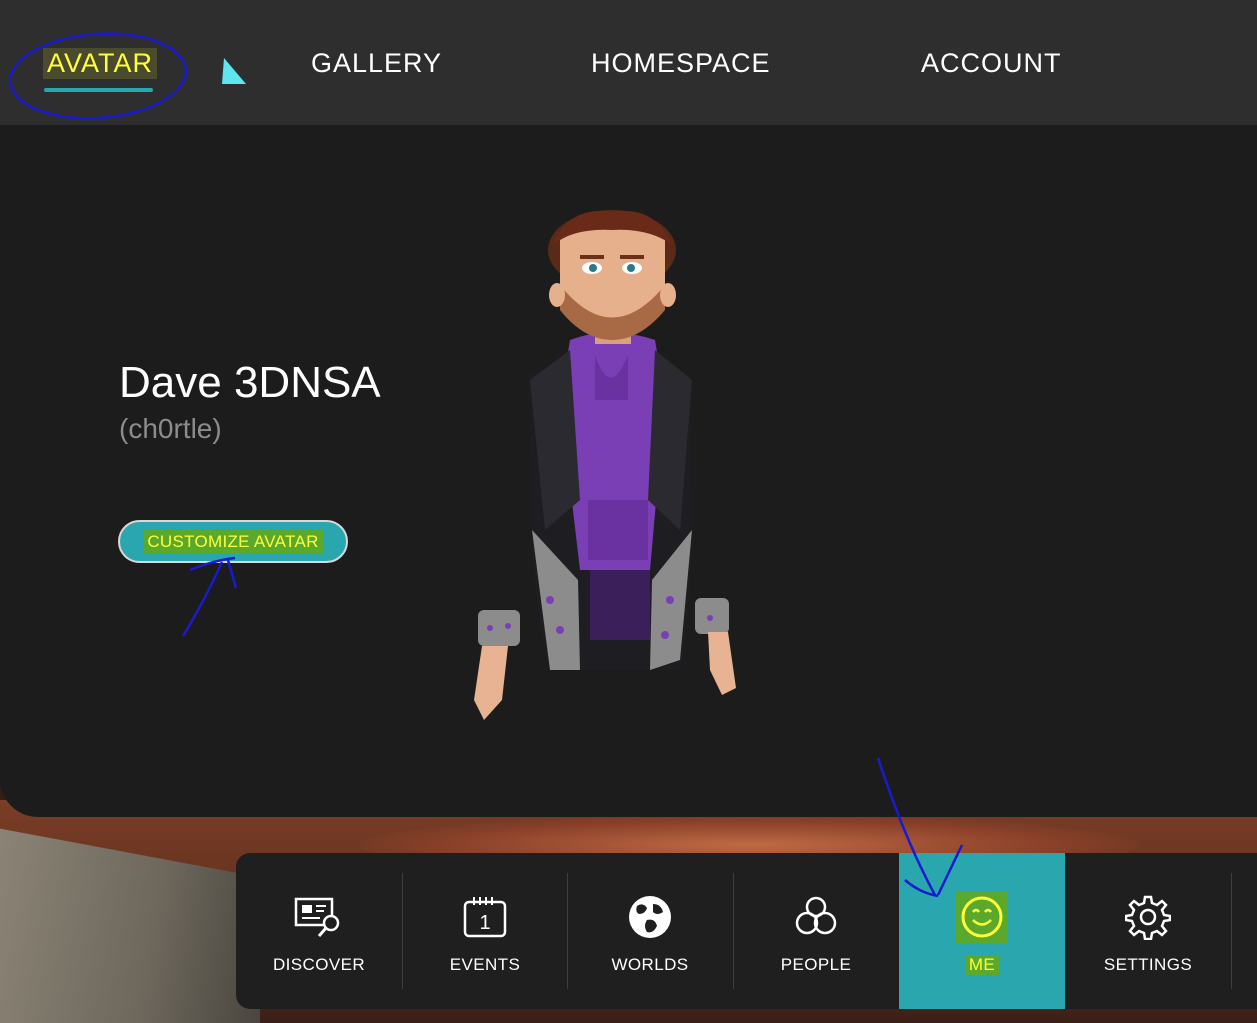 Image resolution: width=1257 pixels, height=1023 pixels. I want to click on dock-label-settings: SETTINGS, so click(1148, 964).